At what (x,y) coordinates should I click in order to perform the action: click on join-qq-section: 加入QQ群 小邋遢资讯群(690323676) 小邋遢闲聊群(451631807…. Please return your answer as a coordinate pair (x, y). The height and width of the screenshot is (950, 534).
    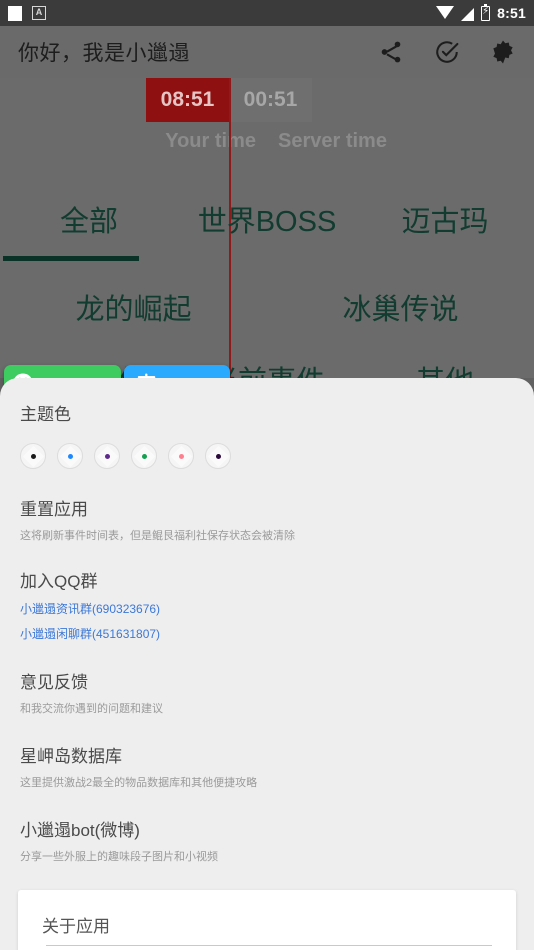
    Looking at the image, I should click on (267, 604).